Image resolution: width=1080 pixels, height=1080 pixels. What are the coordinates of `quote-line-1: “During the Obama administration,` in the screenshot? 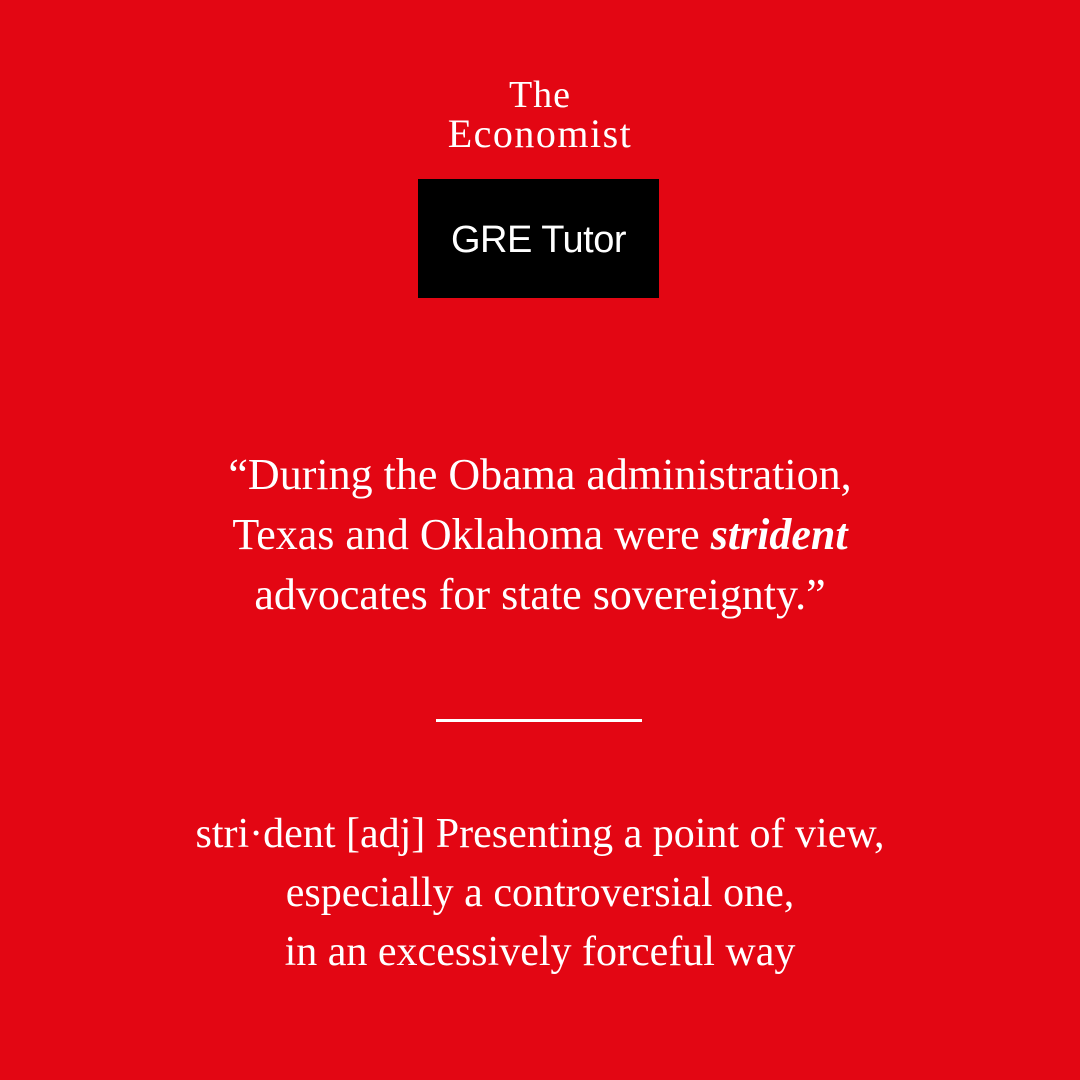 It's located at (540, 474).